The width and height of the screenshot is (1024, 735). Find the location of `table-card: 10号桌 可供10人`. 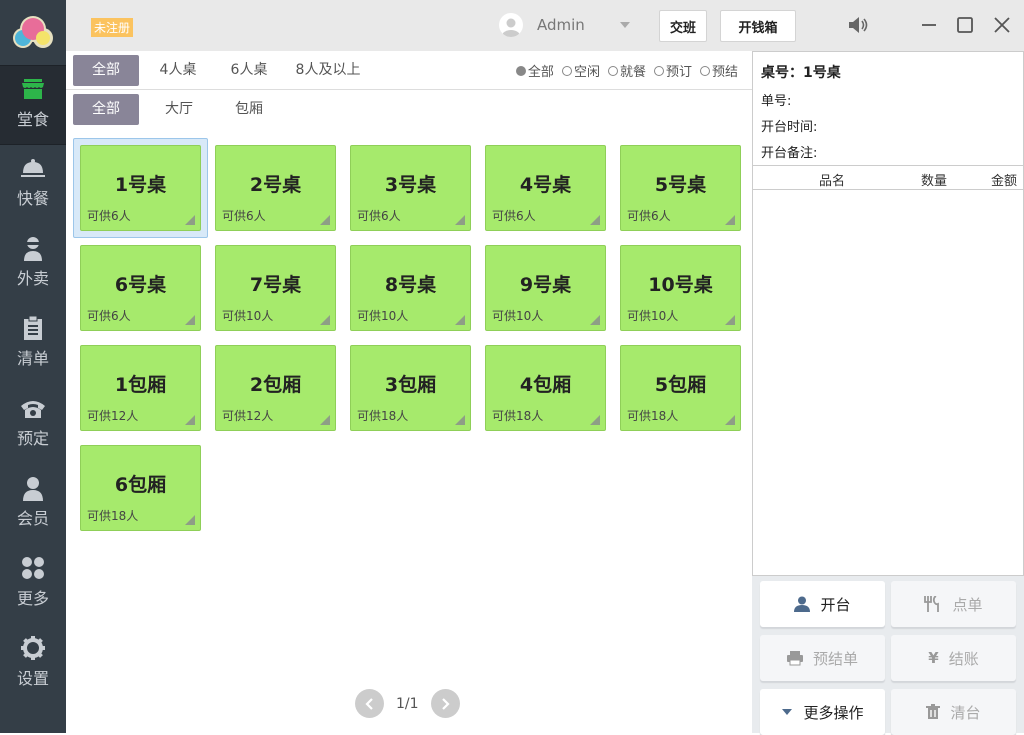

table-card: 10号桌 可供10人 is located at coordinates (680, 288).